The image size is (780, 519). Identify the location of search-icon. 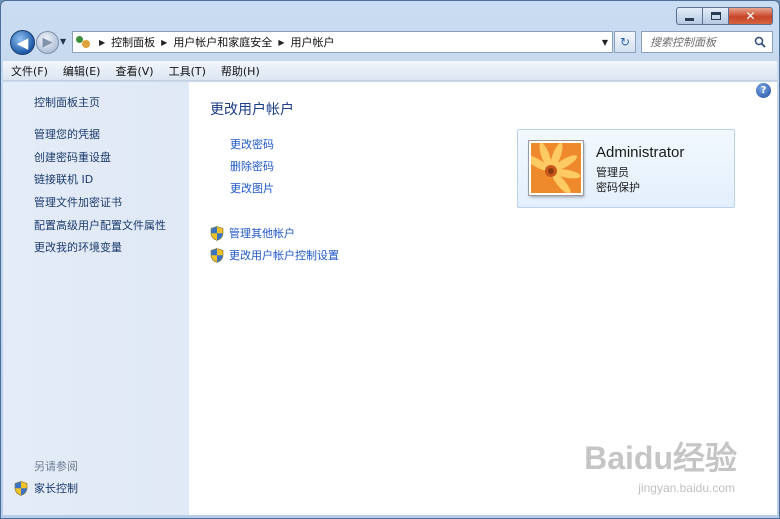
(760, 42).